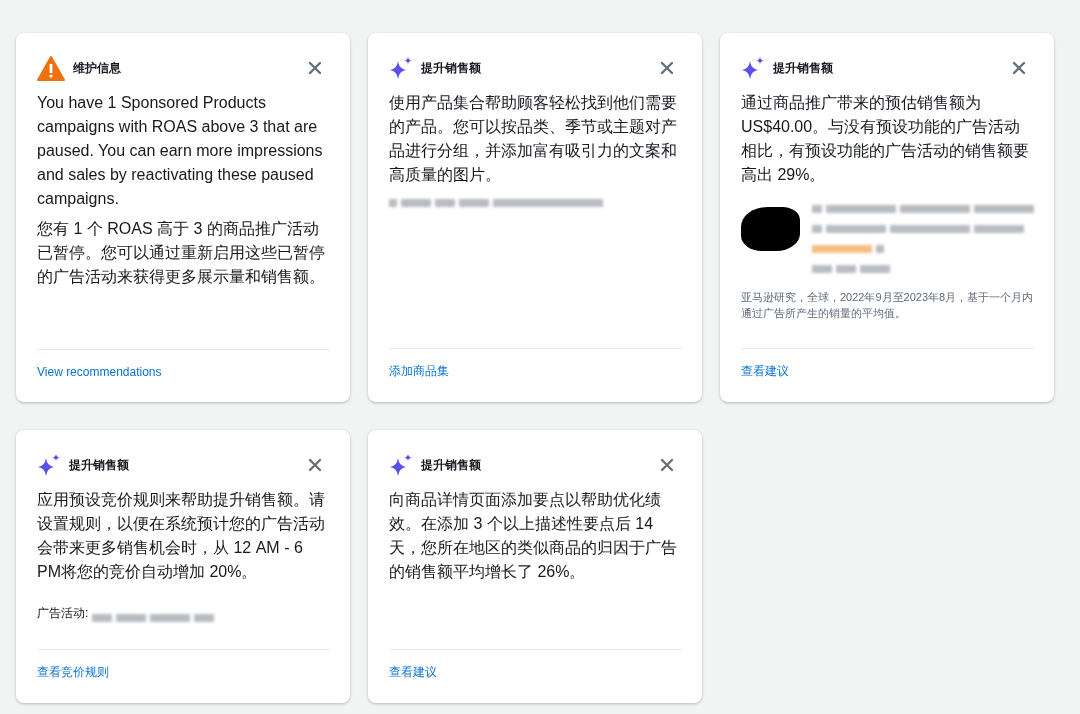  Describe the element at coordinates (73, 672) in the screenshot. I see `card-link: 查看竞价规则` at that location.